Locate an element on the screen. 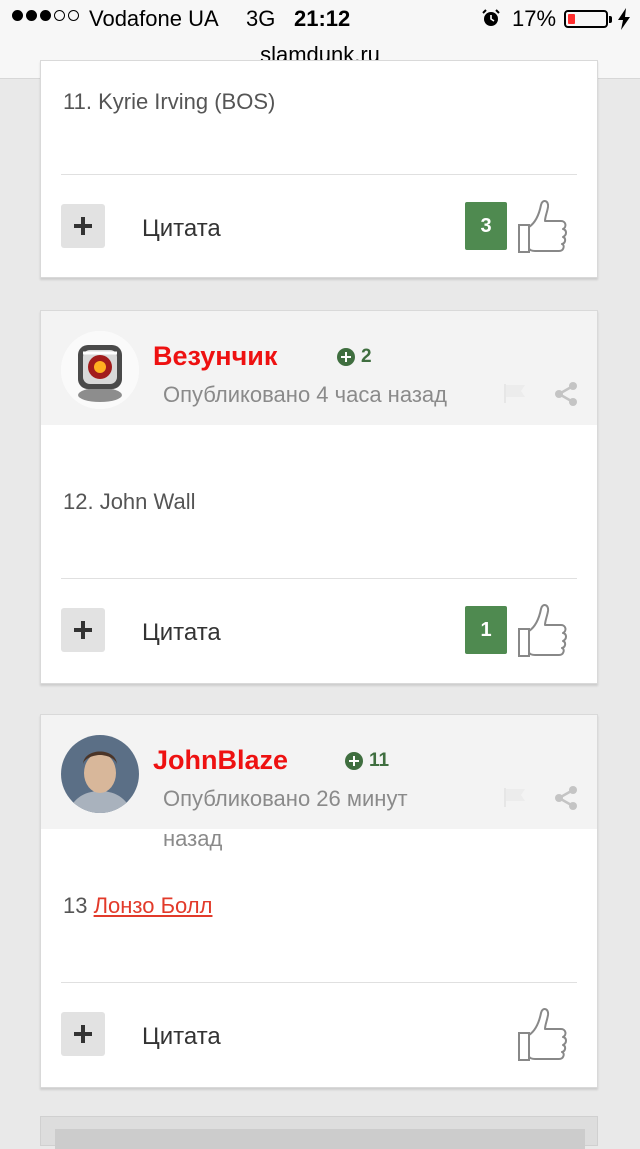 The height and width of the screenshot is (1149, 640). alarm-icon is located at coordinates (491, 17).